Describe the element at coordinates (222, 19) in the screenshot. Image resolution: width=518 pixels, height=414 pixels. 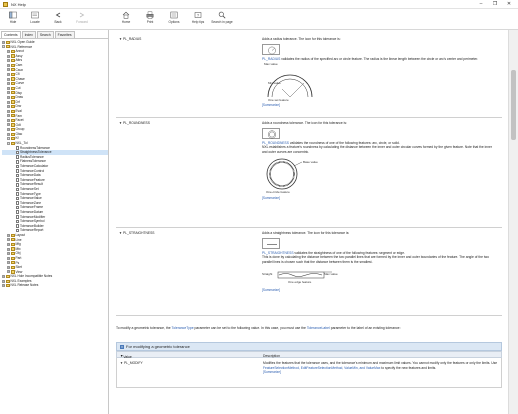
I see `search-in-page-button: Search in page` at that location.